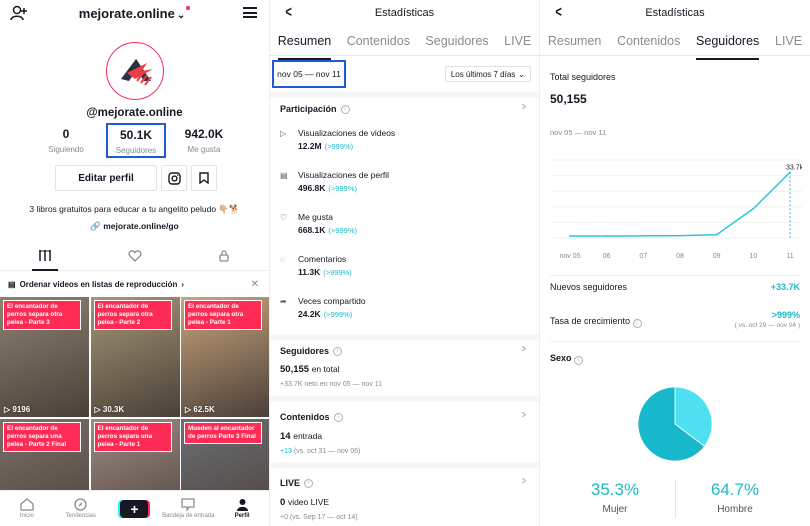 The width and height of the screenshot is (810, 526). Describe the element at coordinates (27, 504) in the screenshot. I see `home-icon` at that location.